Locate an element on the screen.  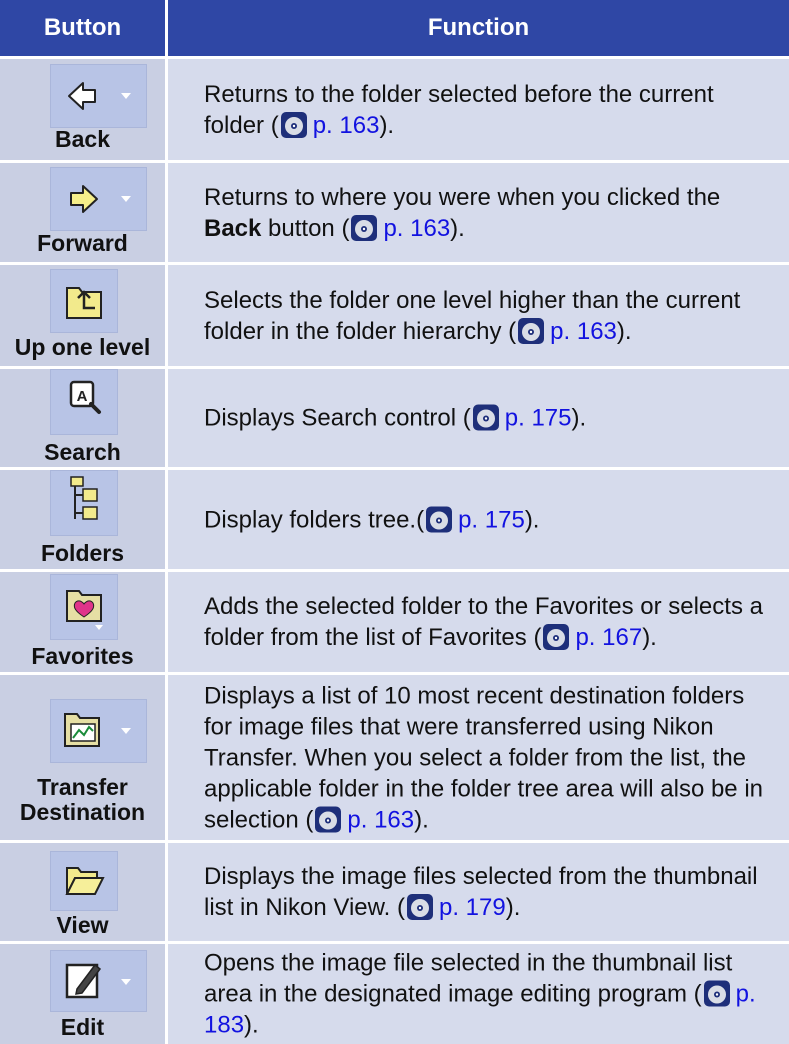
button-cell: Back is located at coordinates (82, 109).